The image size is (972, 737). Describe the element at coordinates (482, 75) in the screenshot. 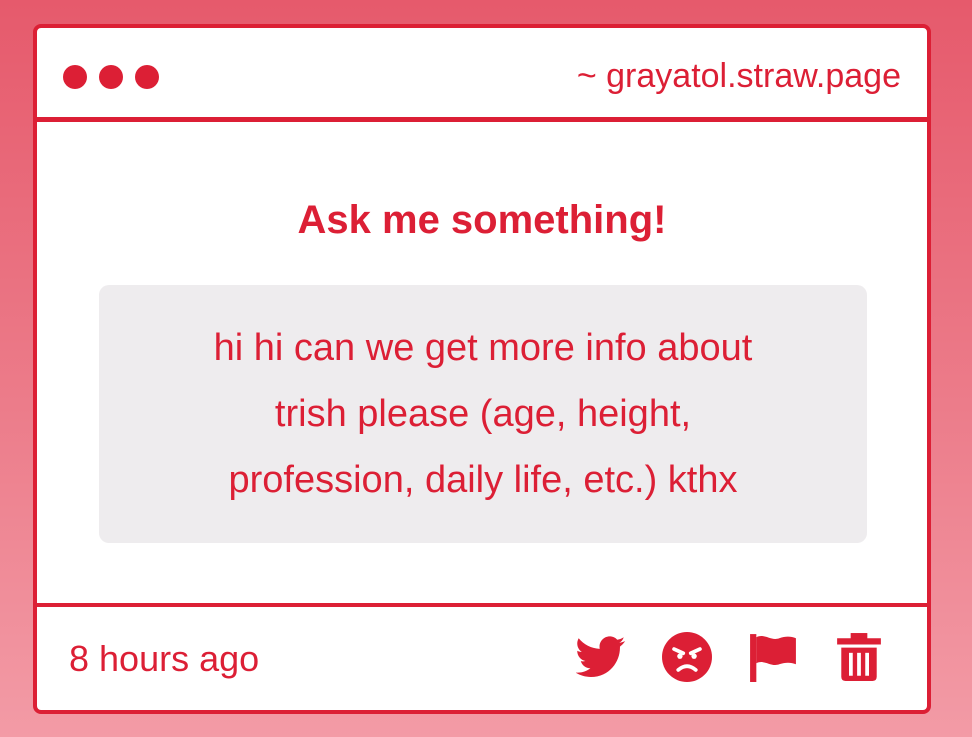

I see `window-titlebar: ~ grayatol.straw.page` at that location.